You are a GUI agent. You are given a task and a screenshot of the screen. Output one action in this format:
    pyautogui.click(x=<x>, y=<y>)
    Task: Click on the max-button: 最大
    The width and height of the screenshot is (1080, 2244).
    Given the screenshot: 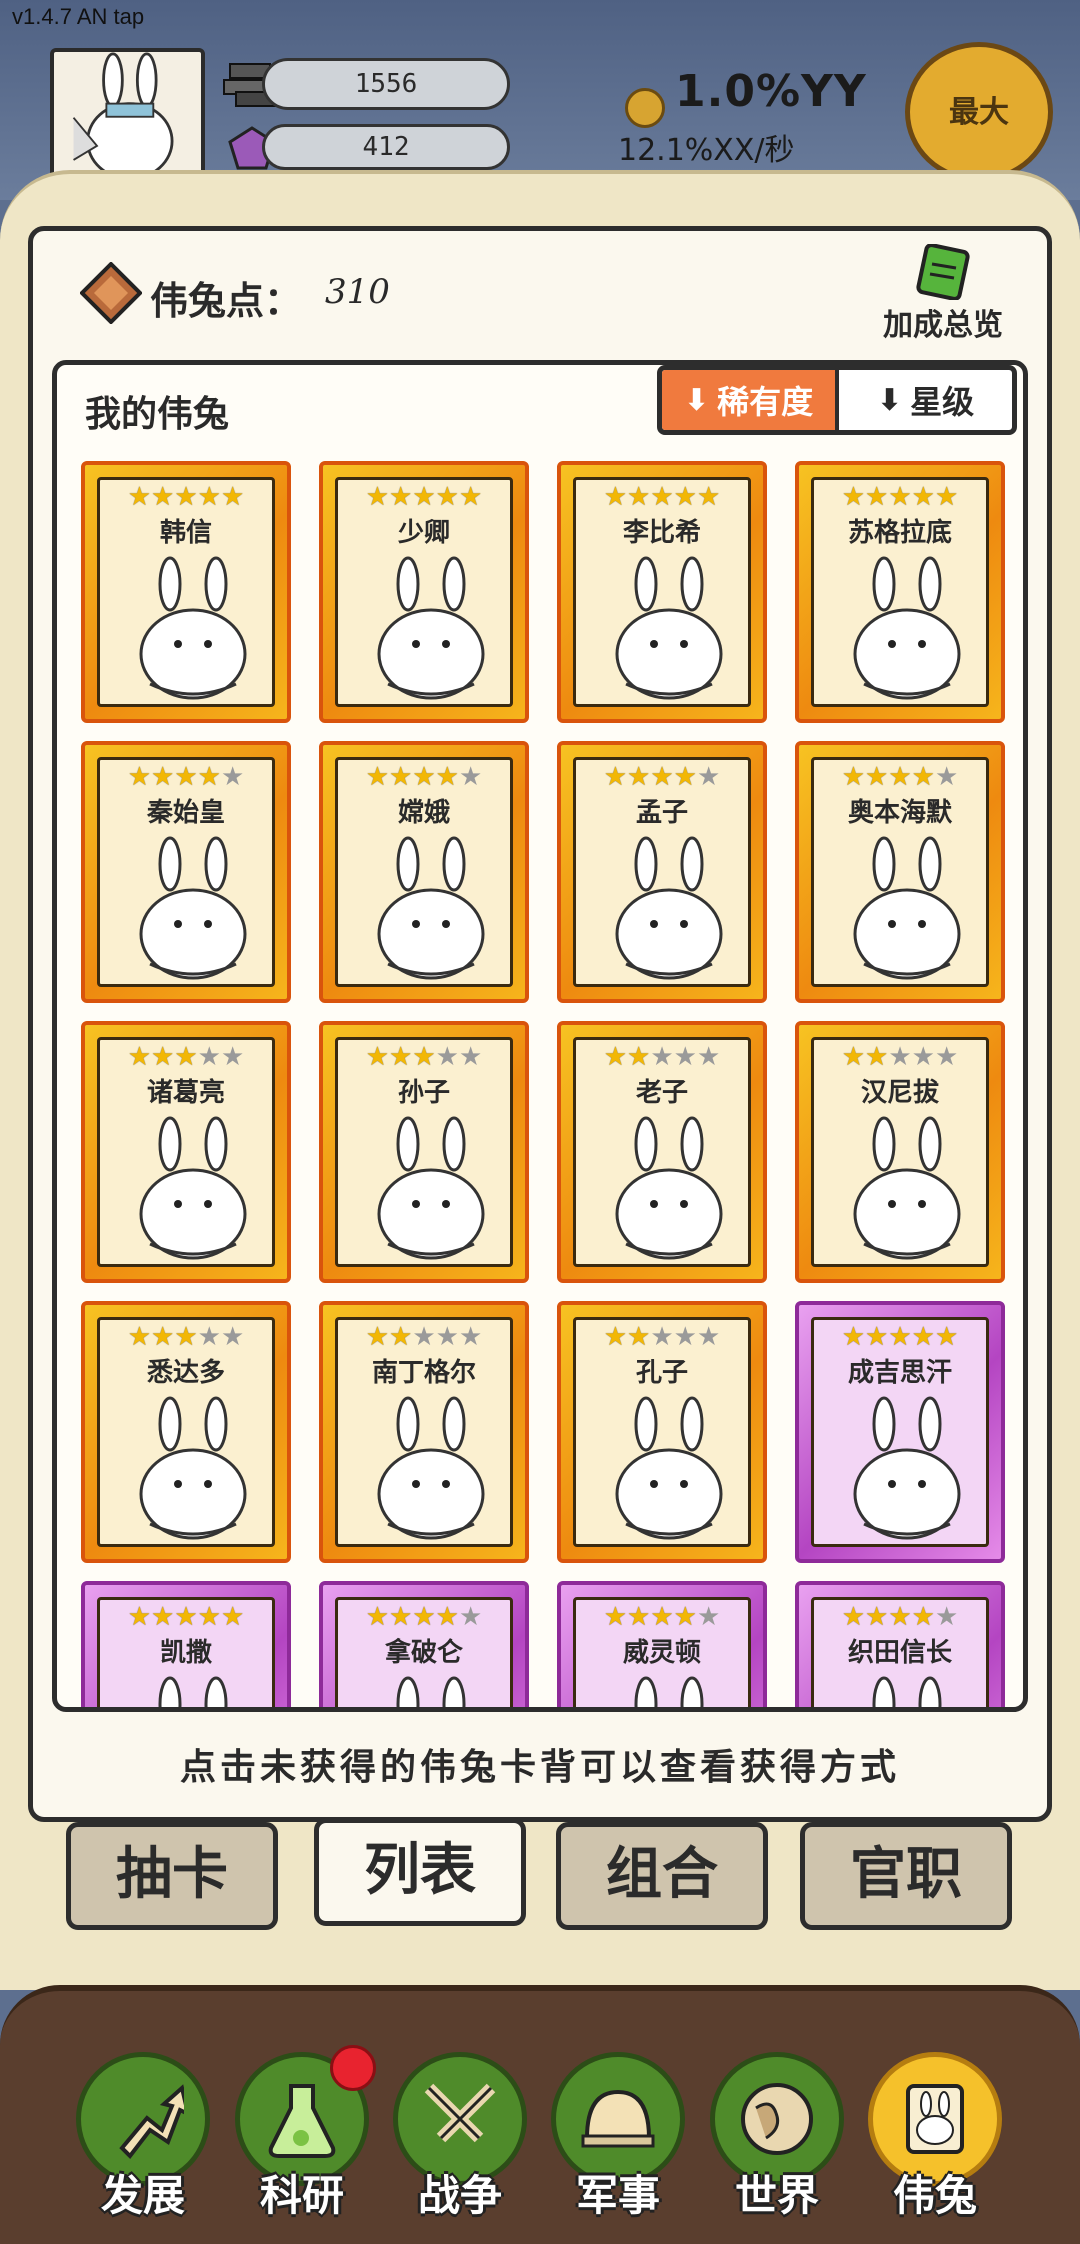 What is the action you would take?
    pyautogui.click(x=979, y=112)
    